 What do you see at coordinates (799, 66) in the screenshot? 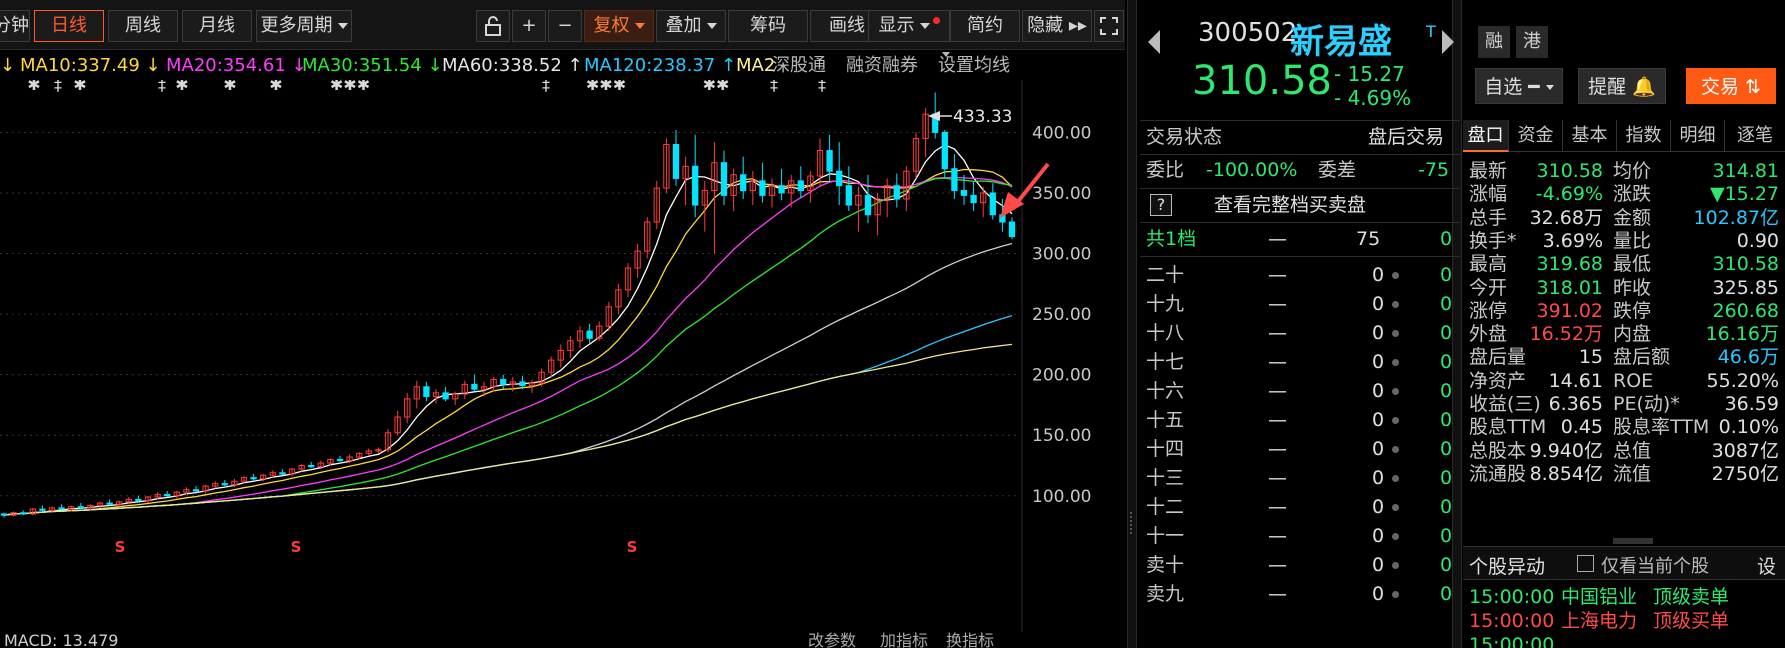
I see `hk-connect-toggle: 深股通` at bounding box center [799, 66].